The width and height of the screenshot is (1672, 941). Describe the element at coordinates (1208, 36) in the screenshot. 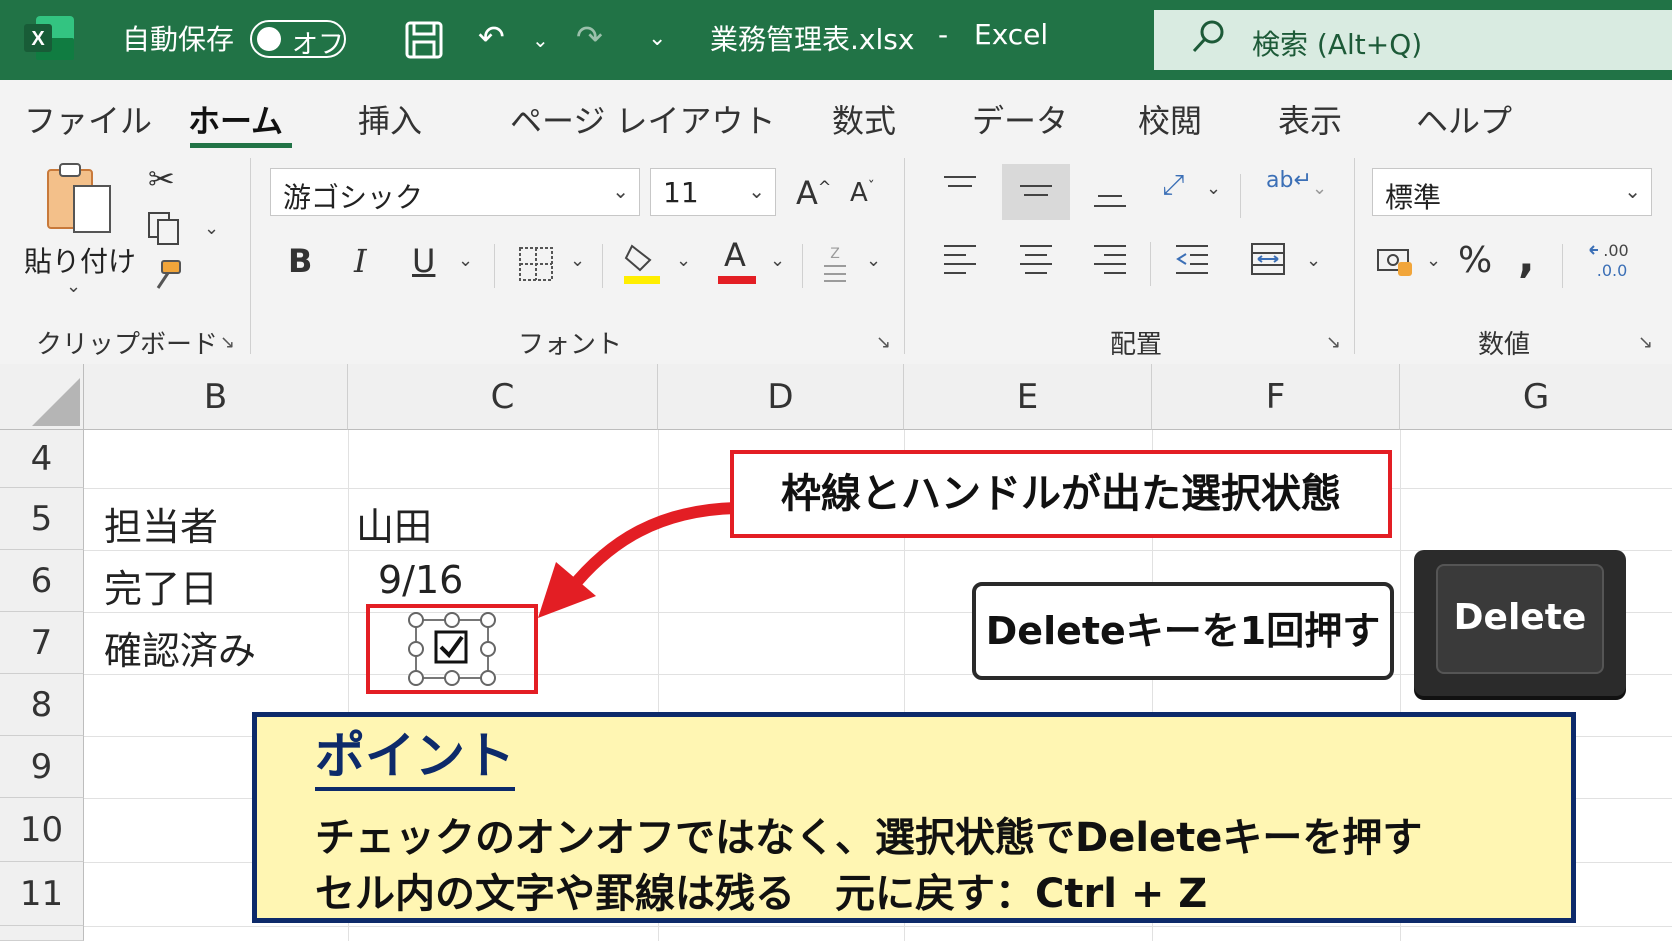

I see `search-icon` at that location.